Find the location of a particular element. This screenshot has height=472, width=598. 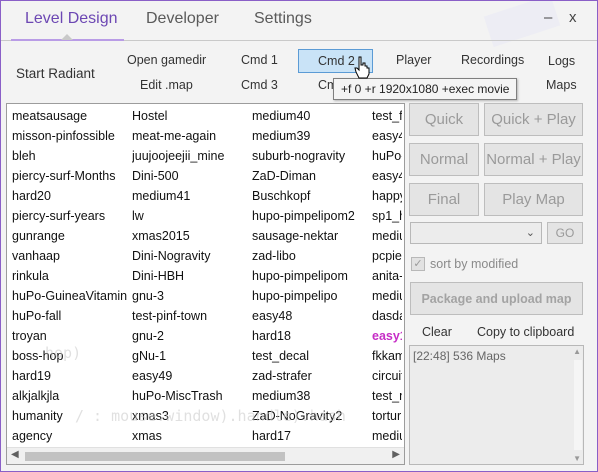

map-item: vanhaap is located at coordinates (69, 256).